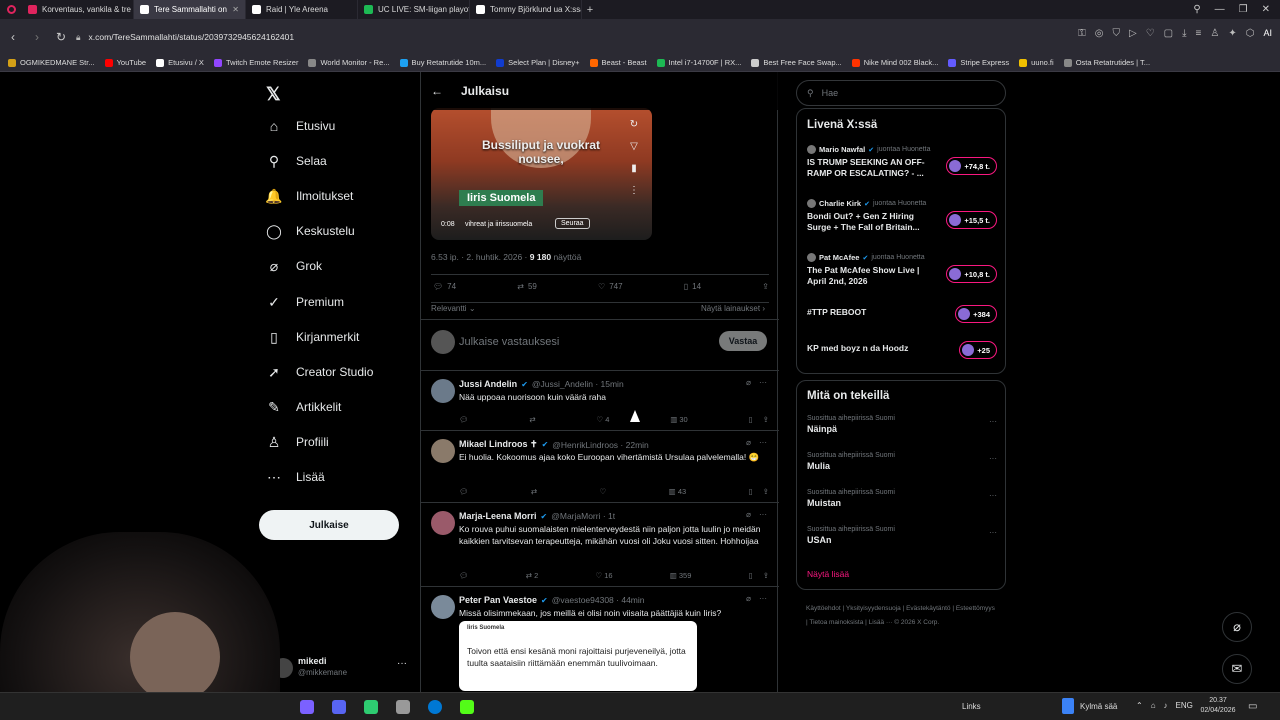 This screenshot has width=1280, height=720. What do you see at coordinates (971, 274) in the screenshot?
I see `live-listeners-pill: +10,8 t.` at bounding box center [971, 274].